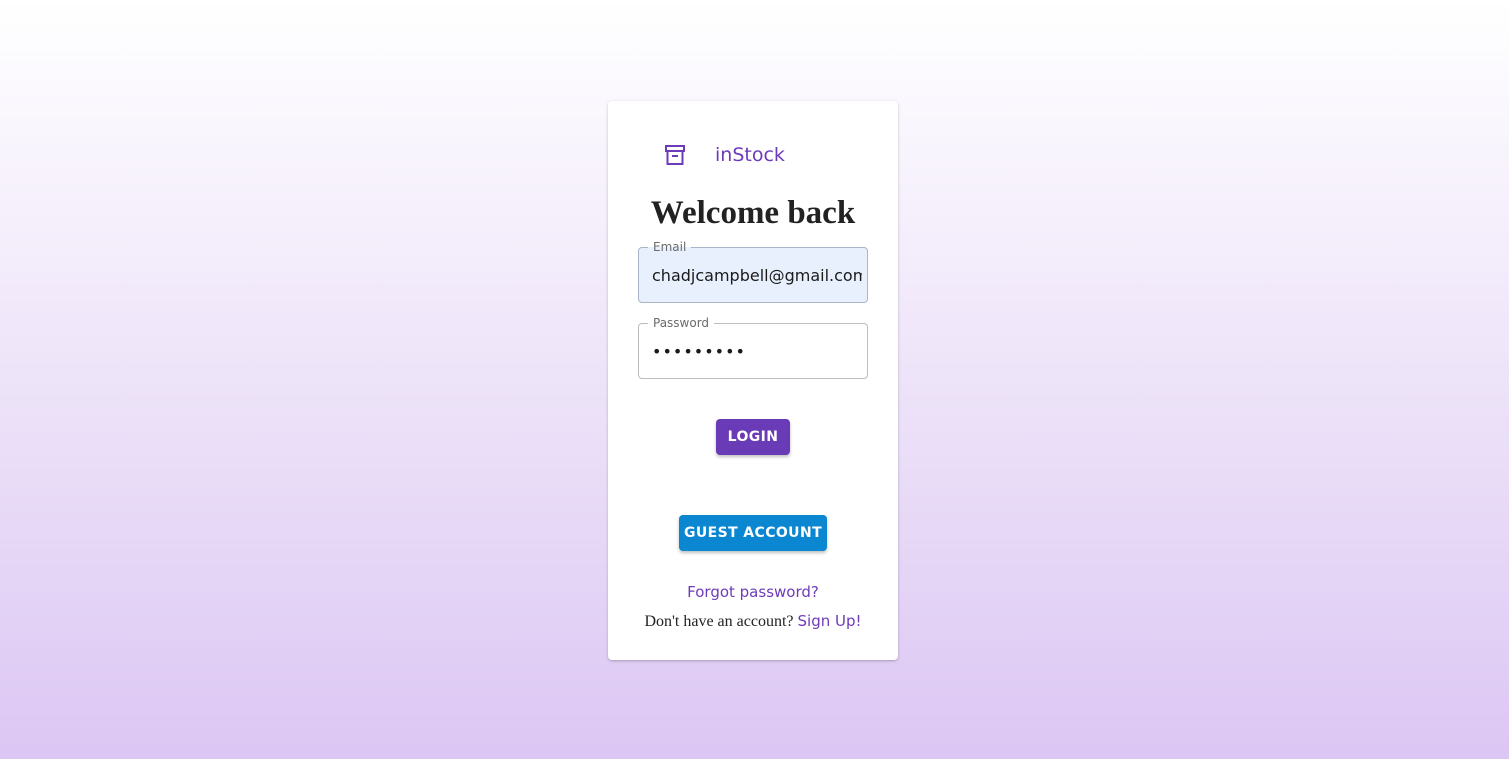 The width and height of the screenshot is (1509, 759). What do you see at coordinates (753, 533) in the screenshot?
I see `guest-account-button: GUEST ACCOUNT` at bounding box center [753, 533].